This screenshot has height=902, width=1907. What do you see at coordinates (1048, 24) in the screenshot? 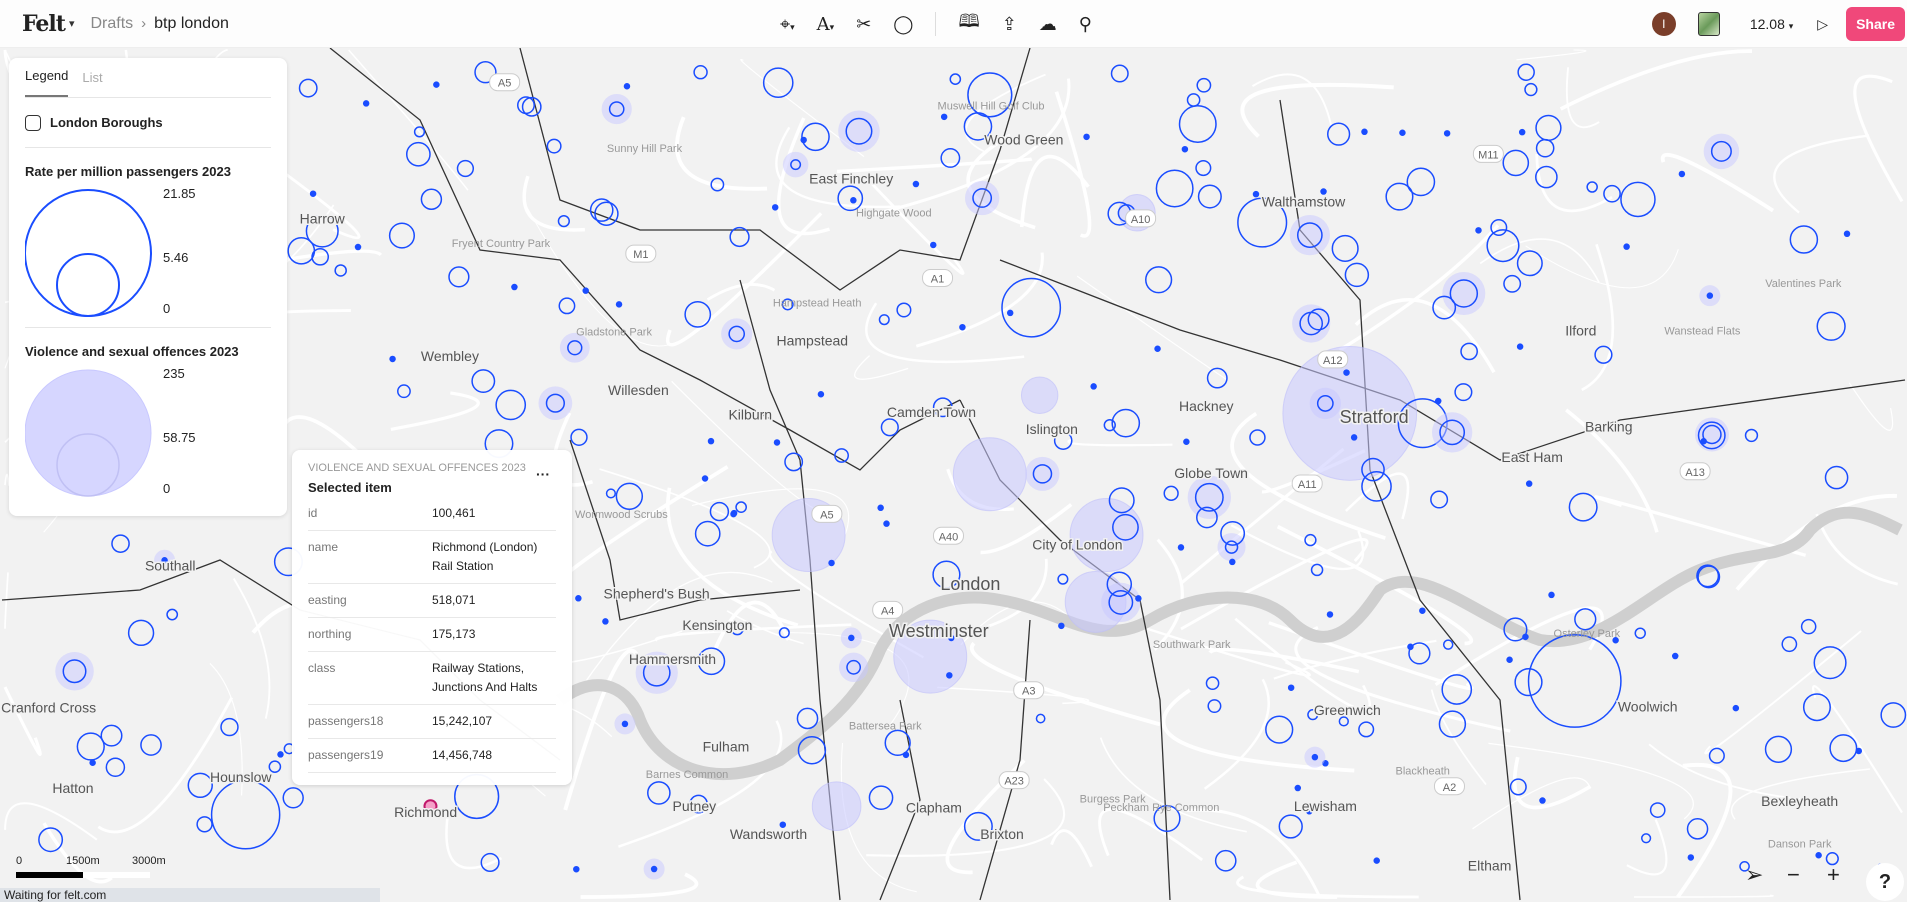
I see `cloud-icon: ☁` at bounding box center [1048, 24].